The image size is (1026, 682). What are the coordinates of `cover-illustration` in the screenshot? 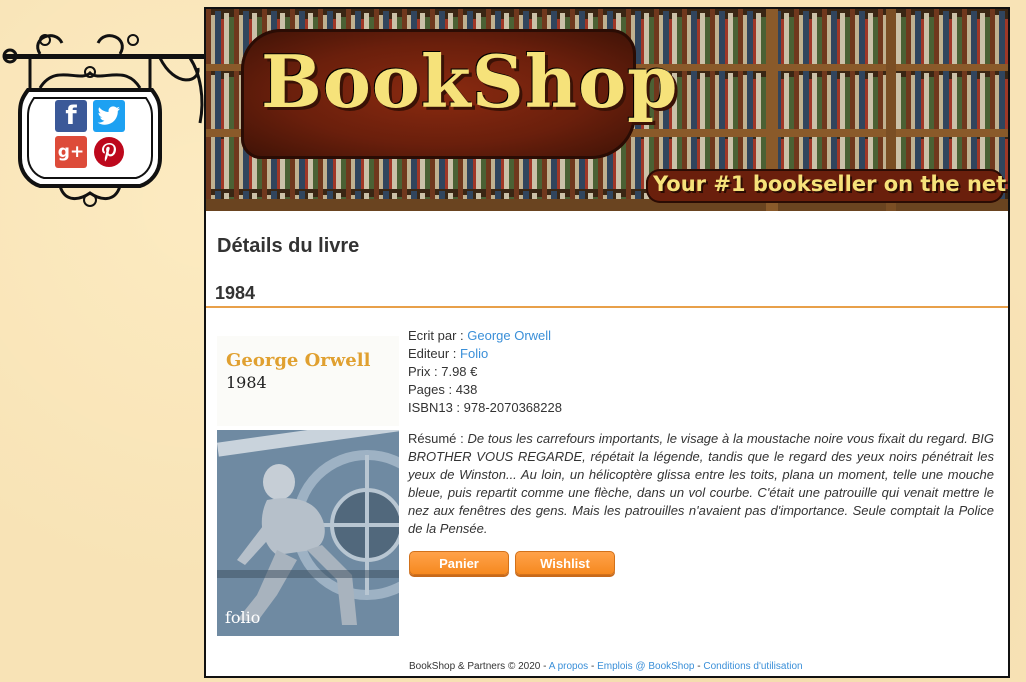 It's located at (308, 533).